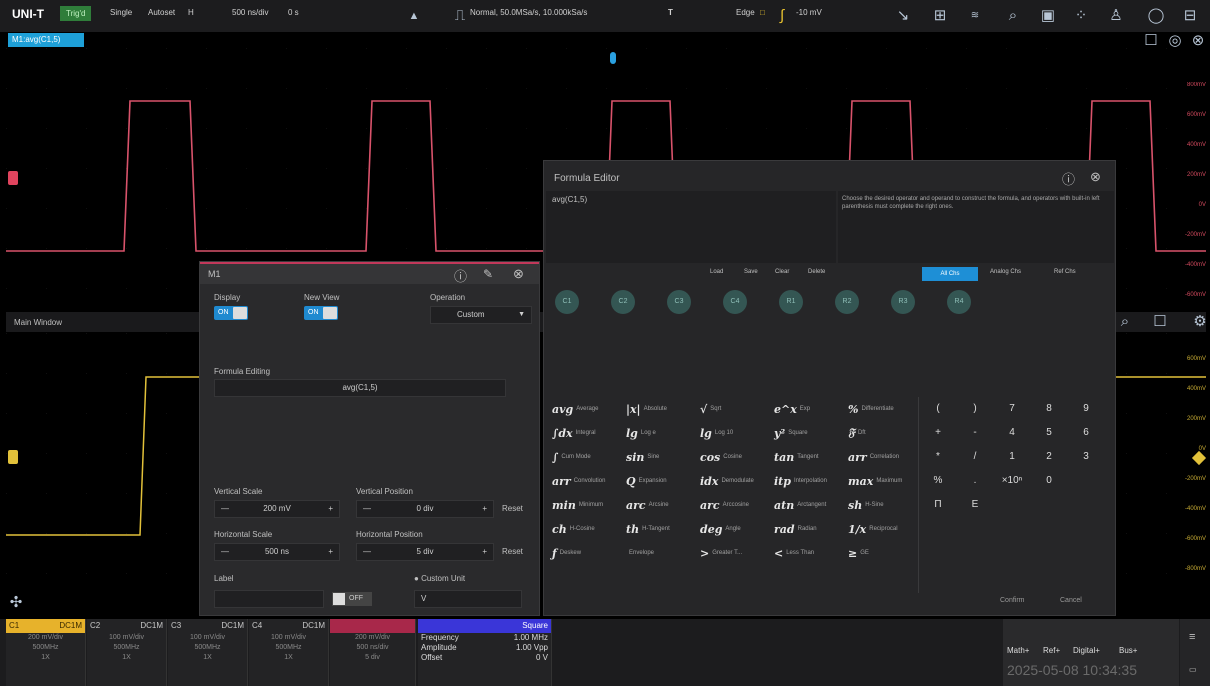  What do you see at coordinates (250, 12) in the screenshot?
I see `timebase-readout: 500 ns/div` at bounding box center [250, 12].